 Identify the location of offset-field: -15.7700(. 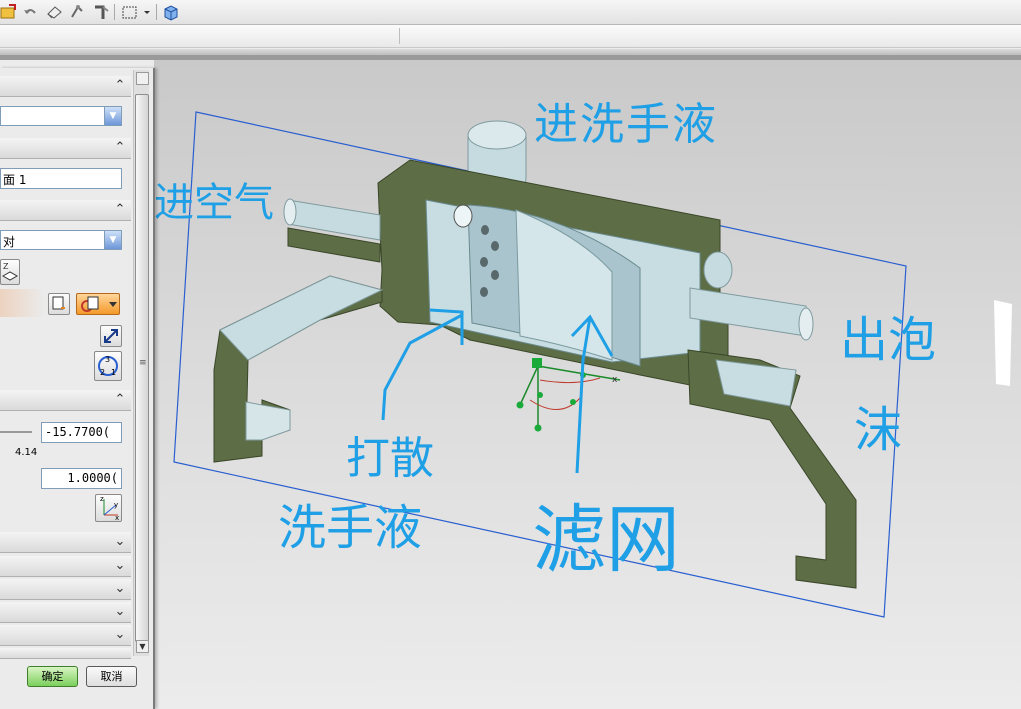
(81, 432).